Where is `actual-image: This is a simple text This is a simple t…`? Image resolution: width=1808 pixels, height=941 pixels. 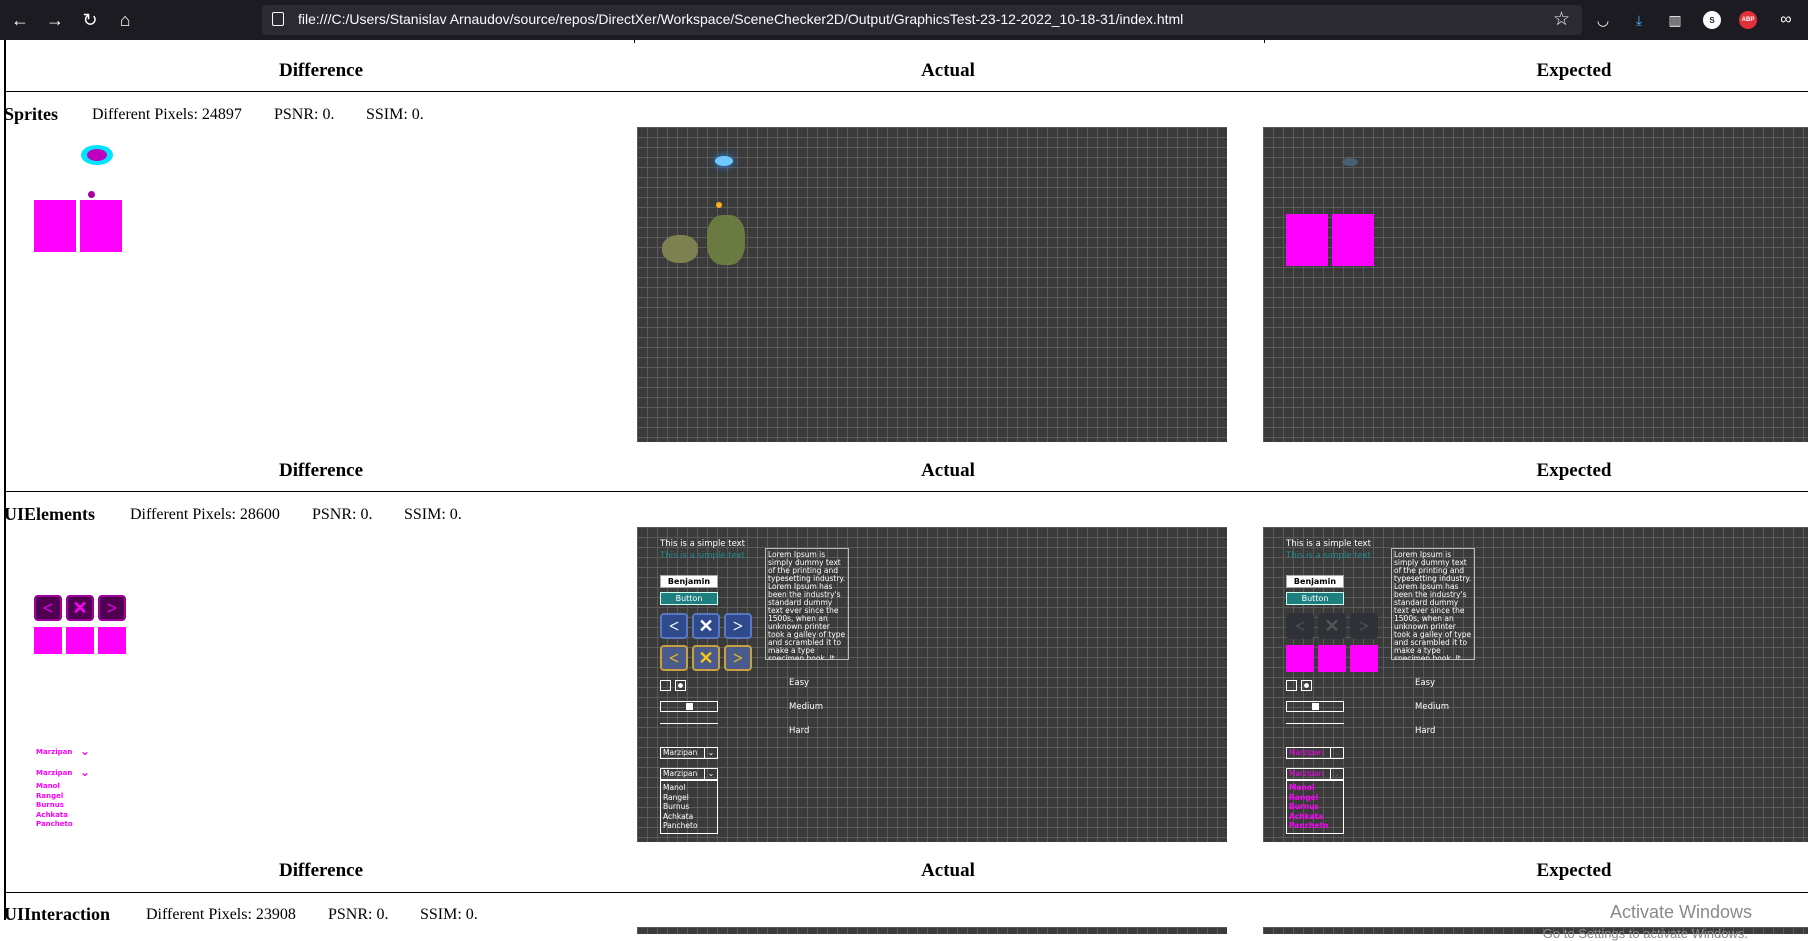 actual-image: This is a simple text This is a simple t… is located at coordinates (932, 684).